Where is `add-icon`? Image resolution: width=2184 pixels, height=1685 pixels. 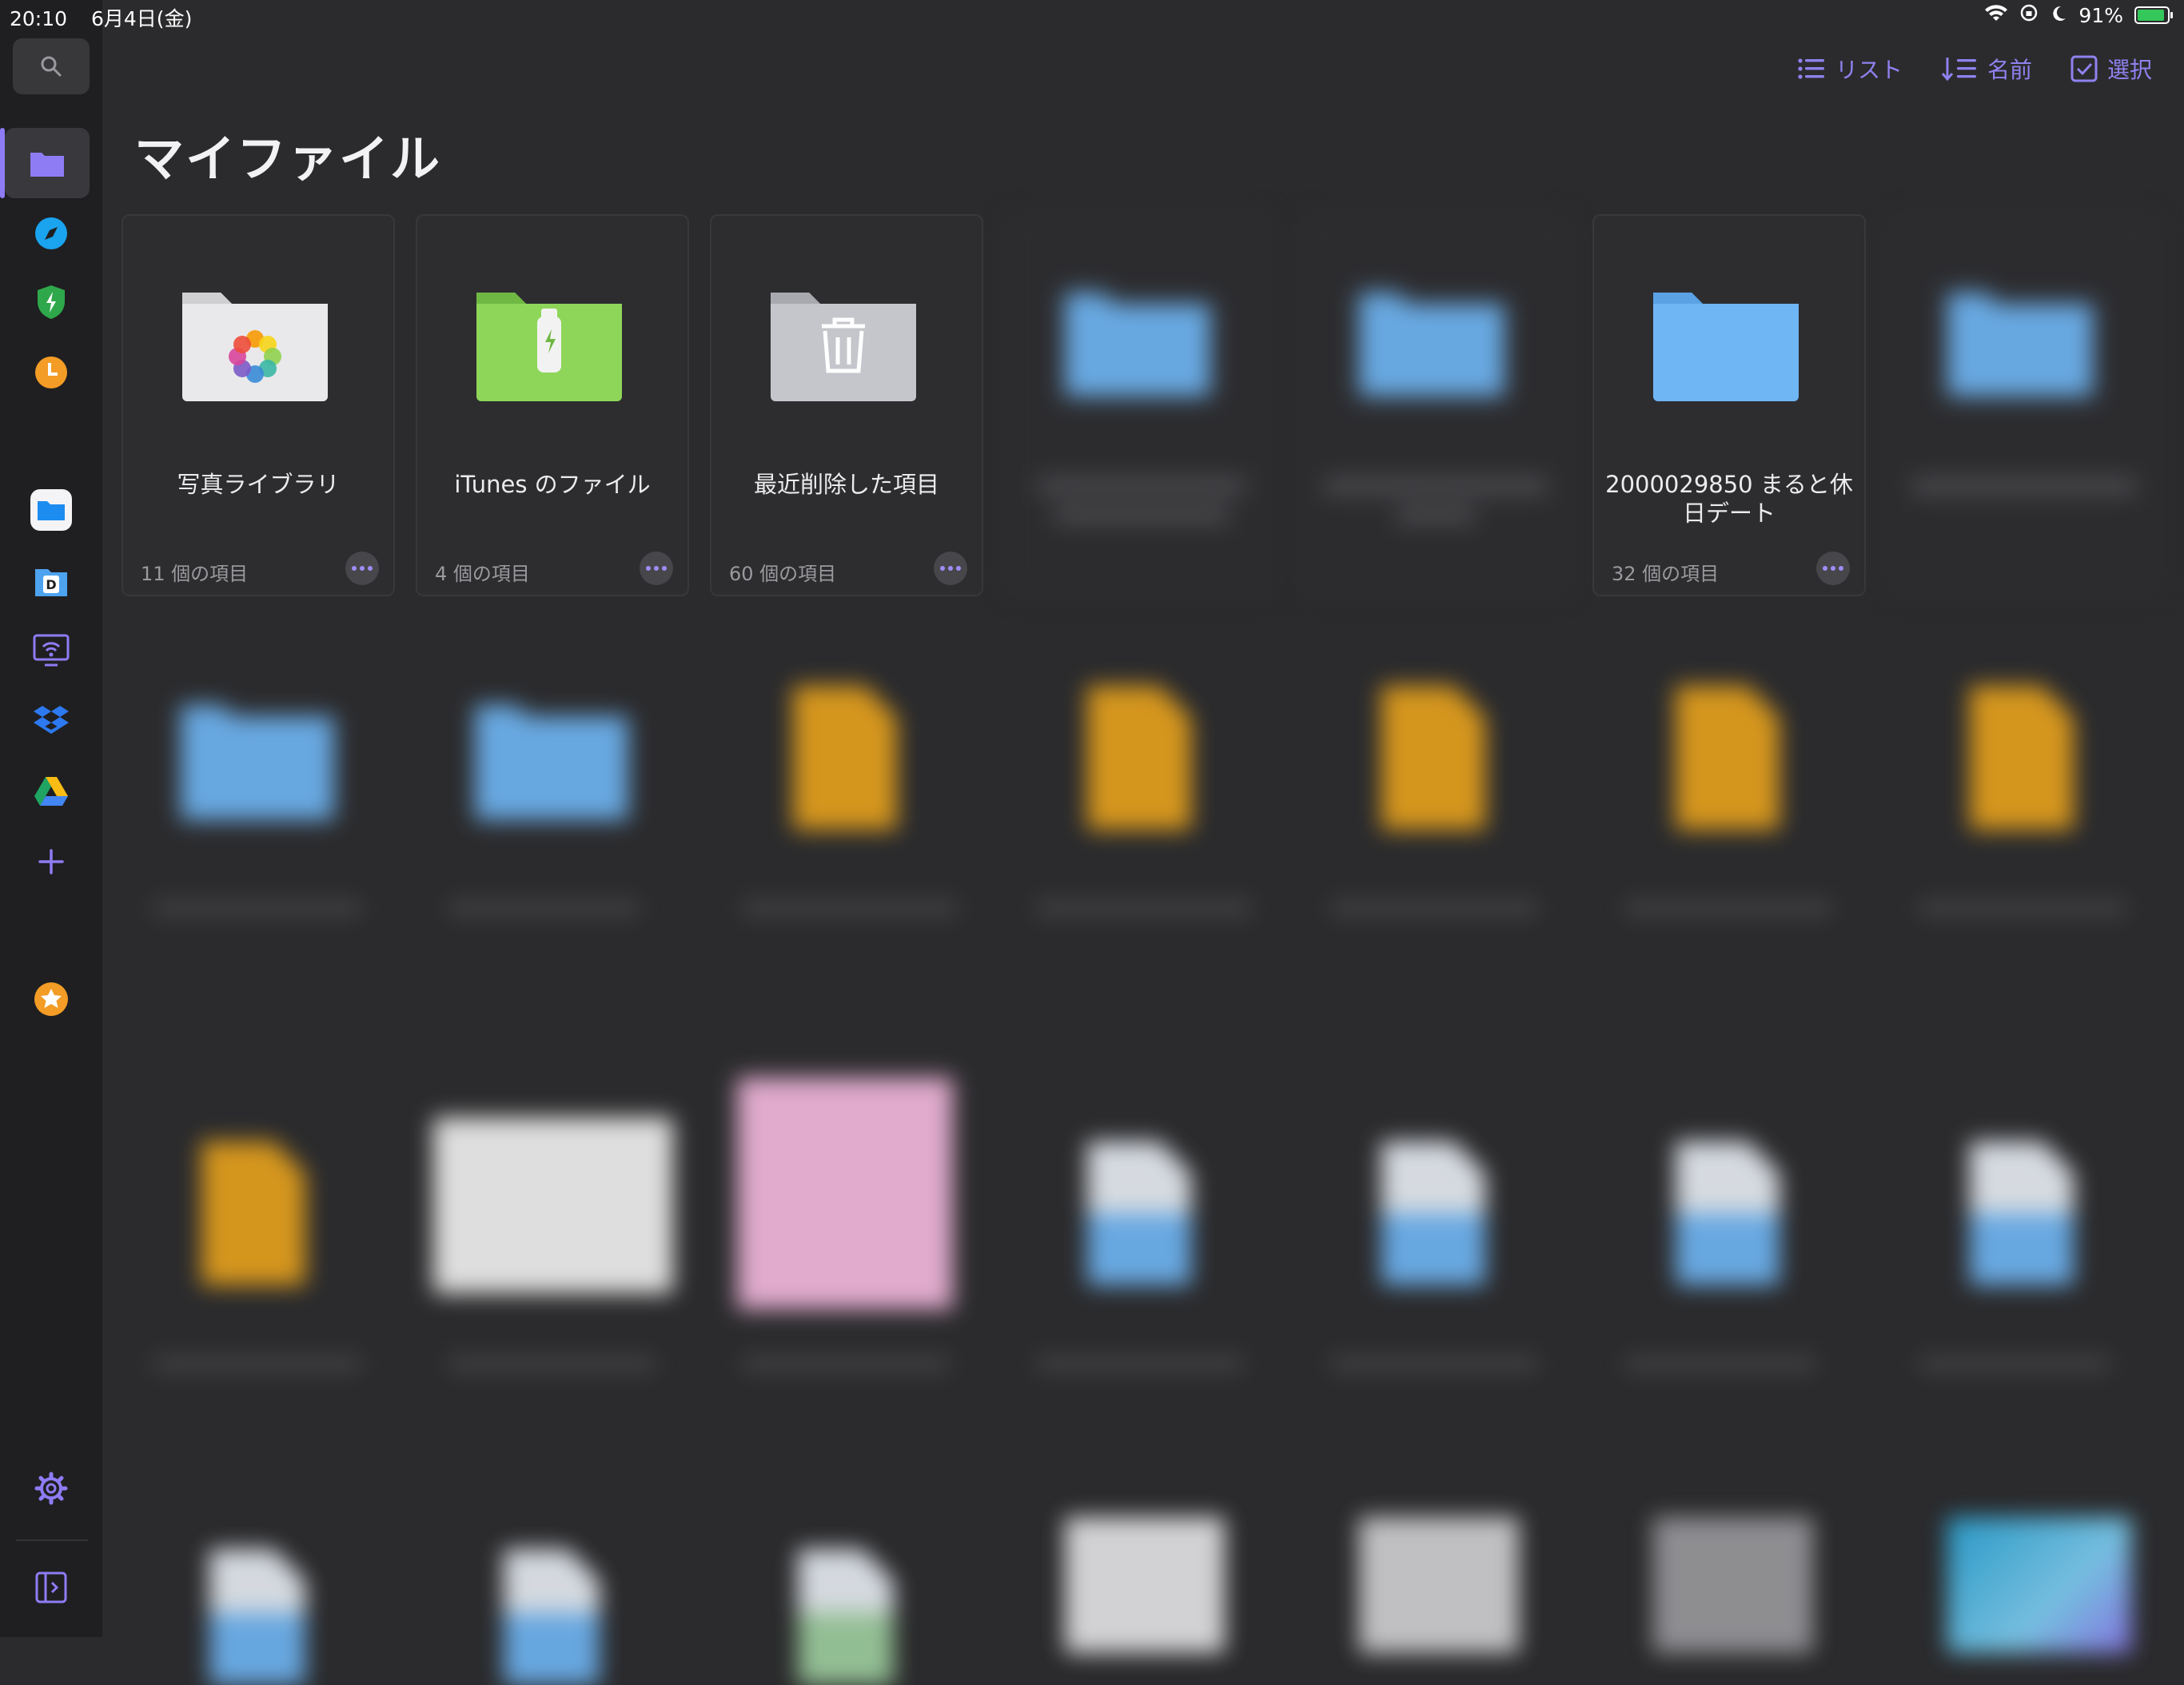 add-icon is located at coordinates (51, 862).